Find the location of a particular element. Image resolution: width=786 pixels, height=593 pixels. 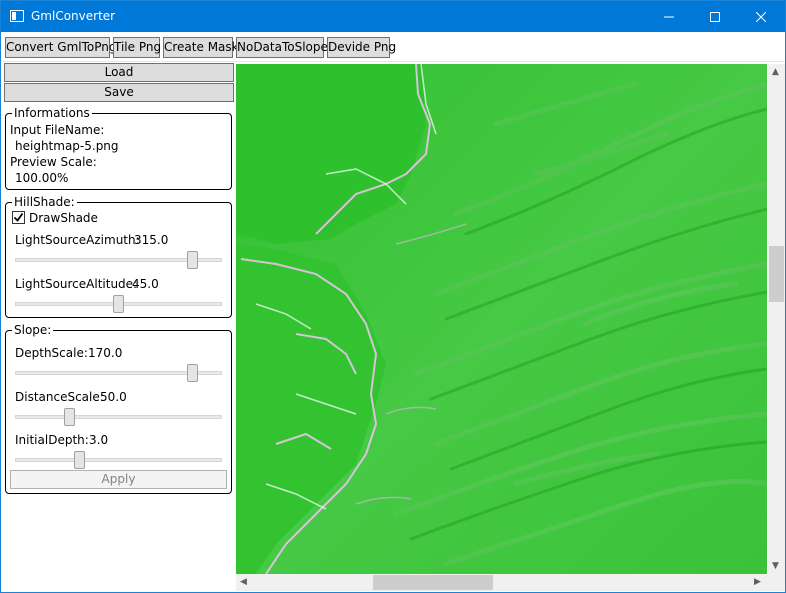

close-button is located at coordinates (761, 16).